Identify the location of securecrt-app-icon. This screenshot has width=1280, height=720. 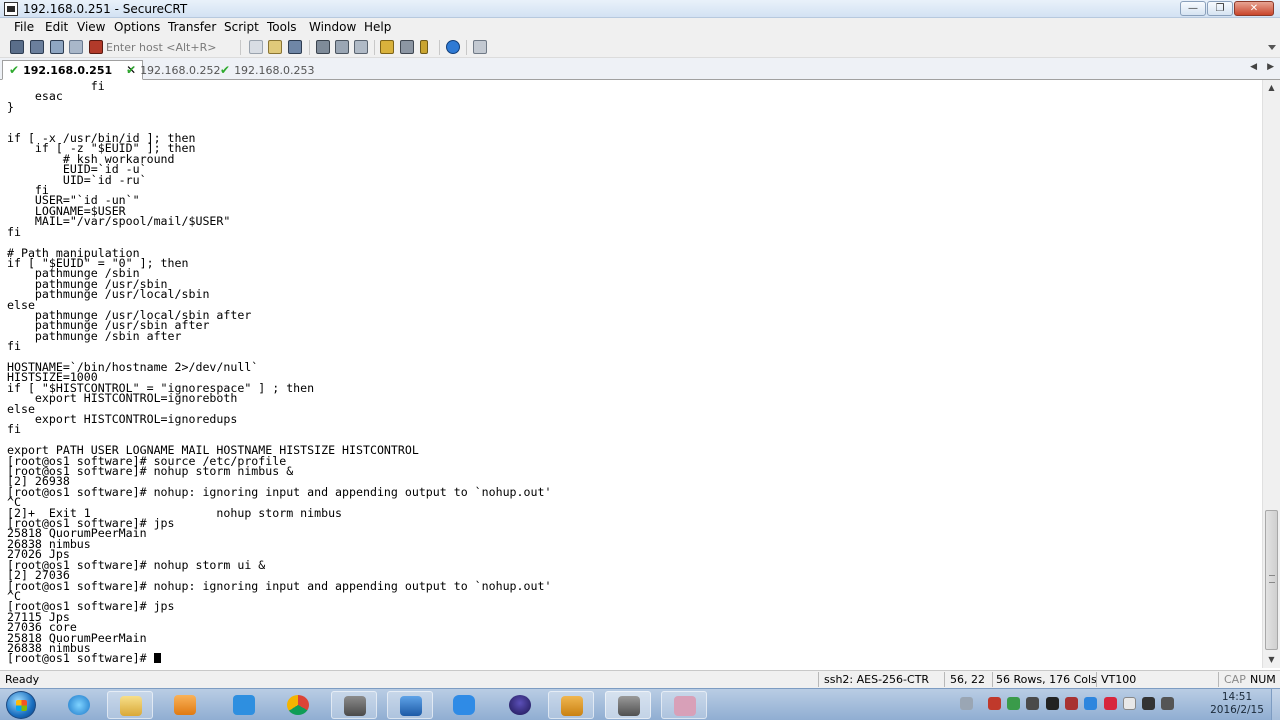
(11, 9).